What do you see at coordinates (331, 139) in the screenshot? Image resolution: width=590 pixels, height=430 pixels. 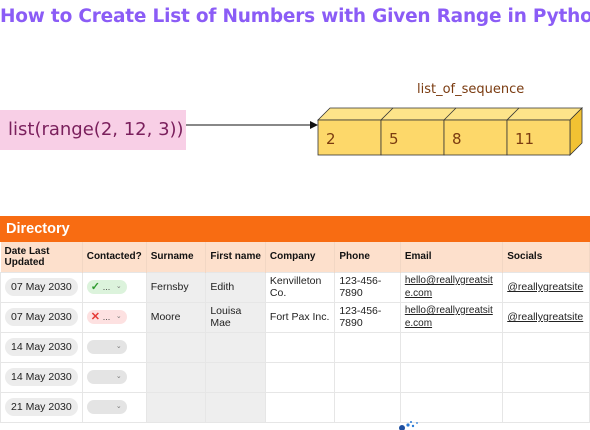 I see `sequence-value: 2` at bounding box center [331, 139].